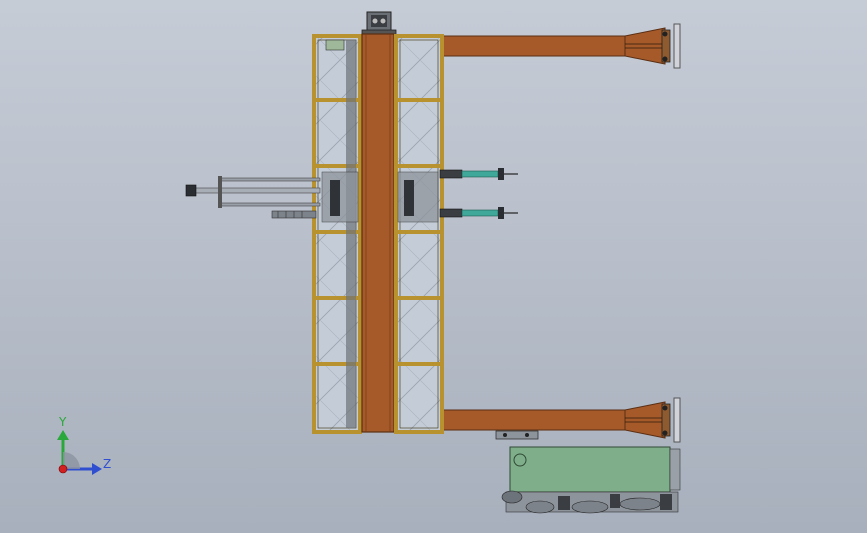 The width and height of the screenshot is (867, 533). What do you see at coordinates (337, 234) in the screenshot?
I see `left-frame-column` at bounding box center [337, 234].